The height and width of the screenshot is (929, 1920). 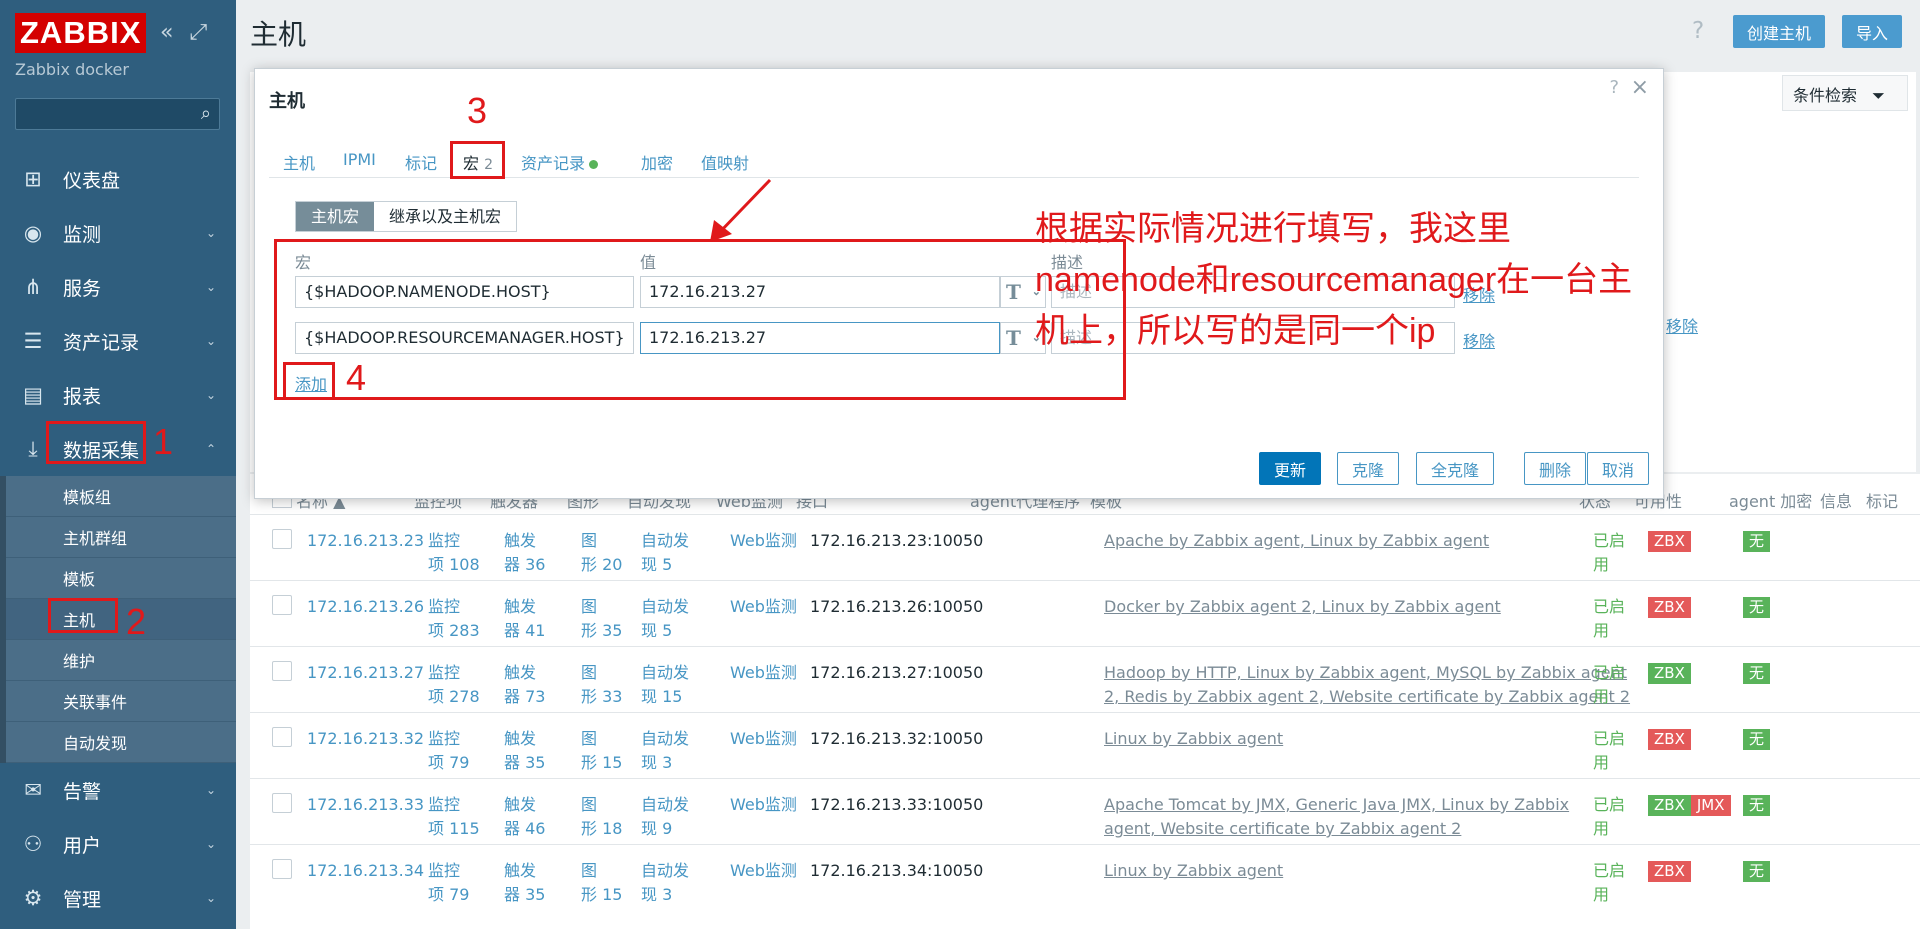 What do you see at coordinates (117, 114) in the screenshot?
I see `sidebar-search-input: ⌕` at bounding box center [117, 114].